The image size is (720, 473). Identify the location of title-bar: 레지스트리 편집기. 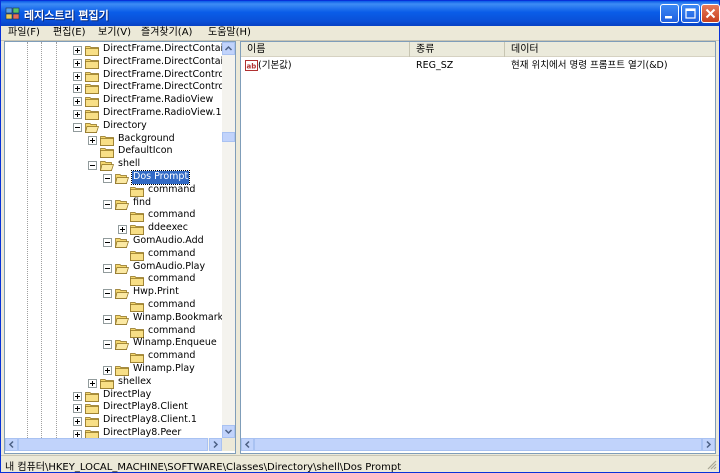
(360, 13).